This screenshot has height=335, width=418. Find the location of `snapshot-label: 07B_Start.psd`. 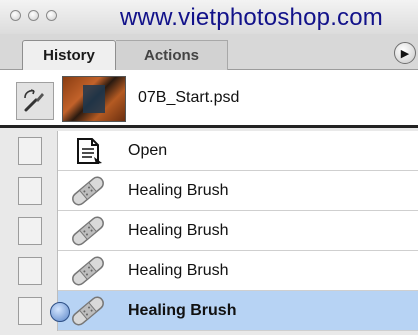

snapshot-label: 07B_Start.psd is located at coordinates (189, 97).